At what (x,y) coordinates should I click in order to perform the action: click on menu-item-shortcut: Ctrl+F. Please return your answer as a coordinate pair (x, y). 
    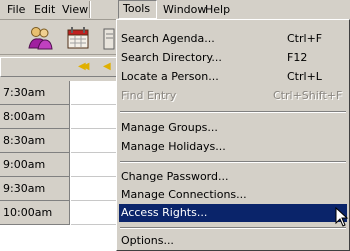
    Looking at the image, I should click on (305, 38).